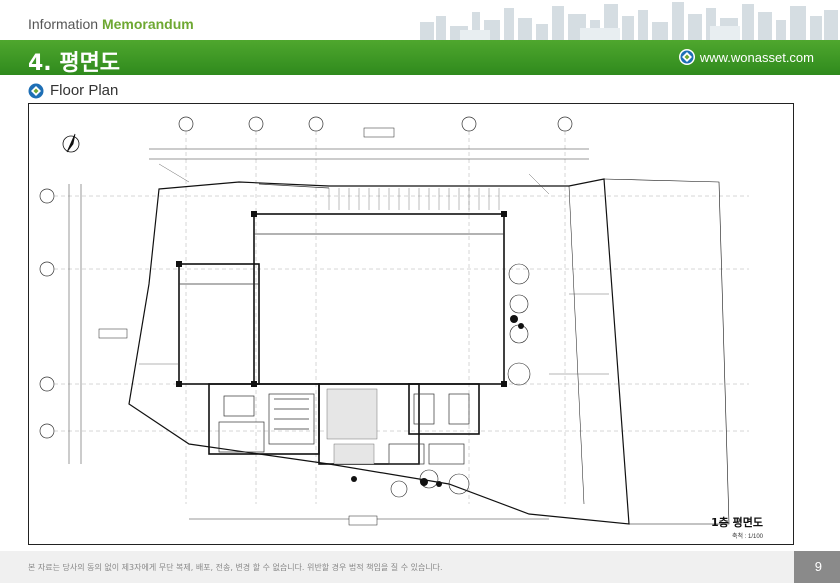  I want to click on brand: www.wonasset.com, so click(746, 57).